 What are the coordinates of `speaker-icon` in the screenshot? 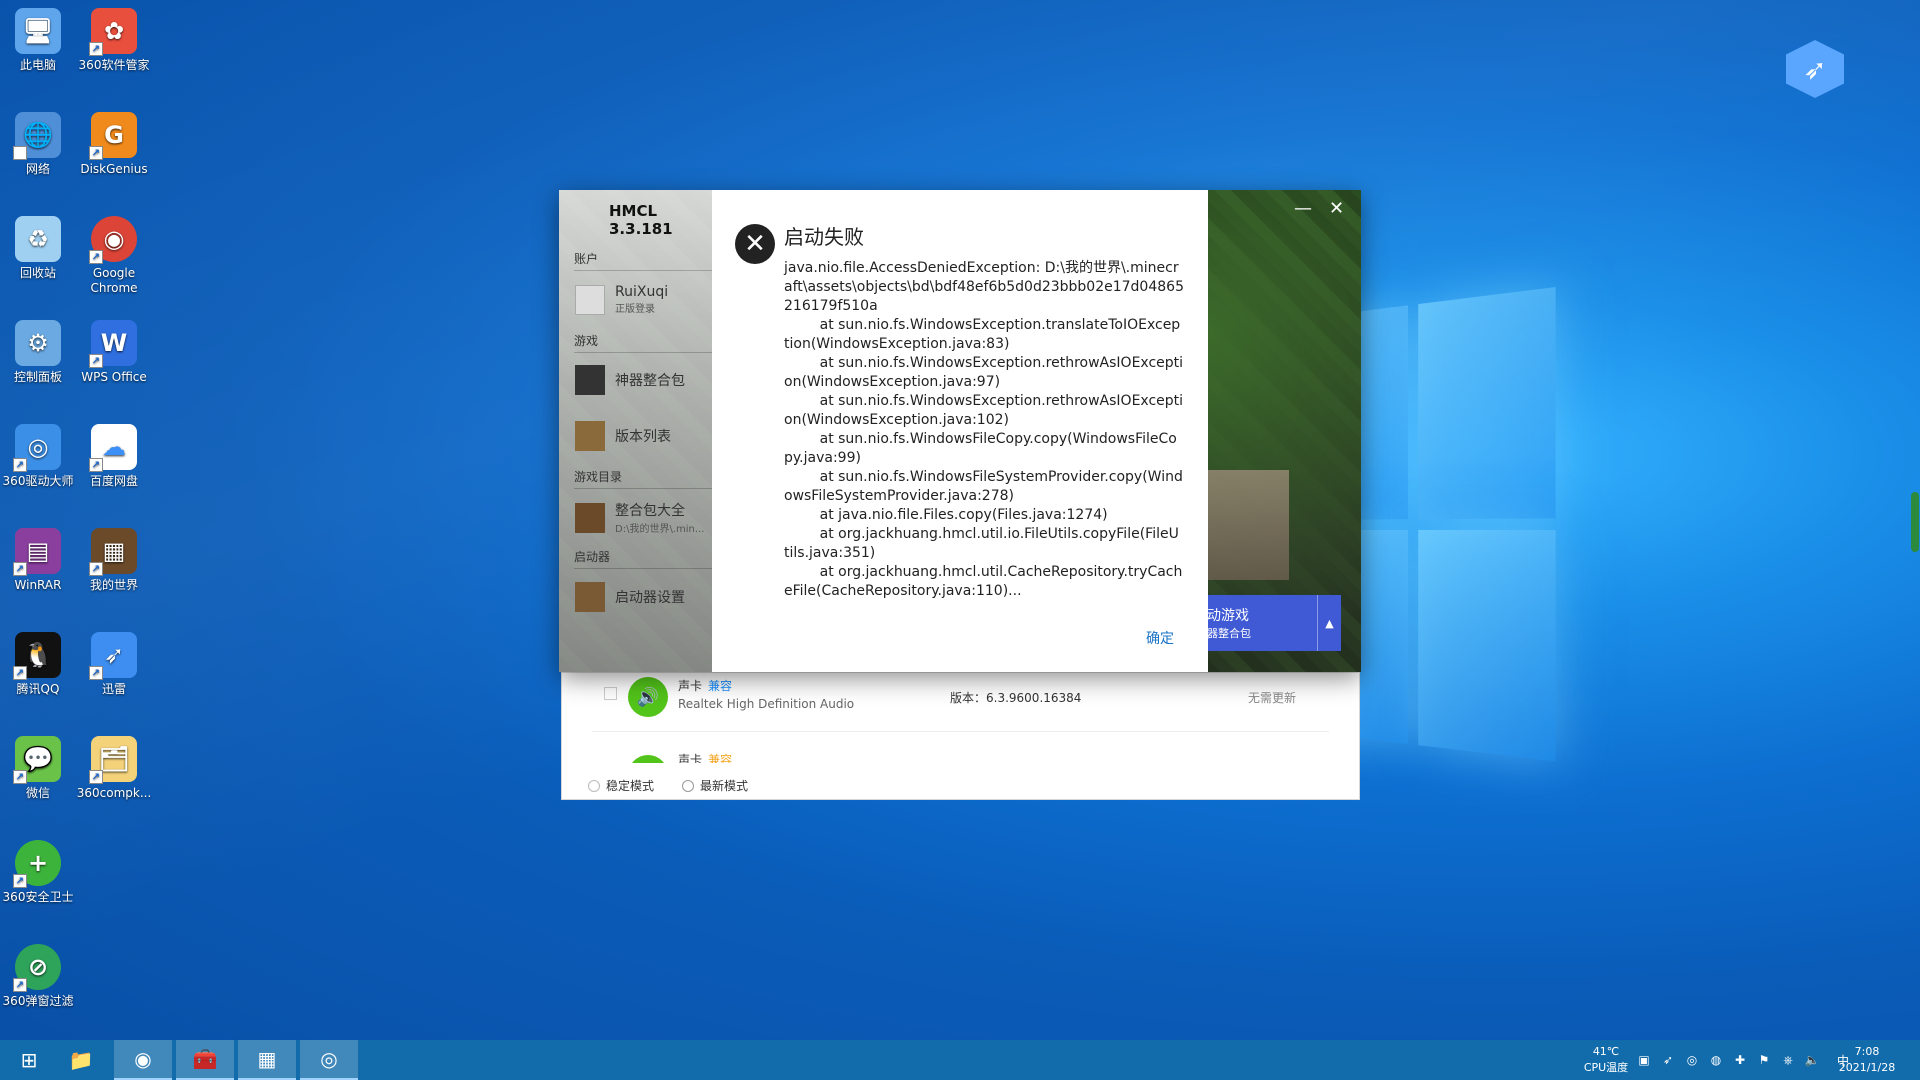 It's located at (648, 759).